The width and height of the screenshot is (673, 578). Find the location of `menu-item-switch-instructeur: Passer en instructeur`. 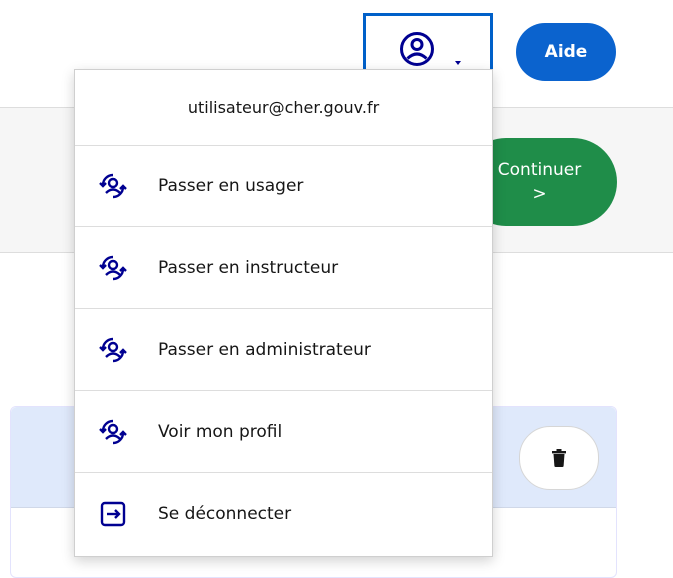

menu-item-switch-instructeur: Passer en instructeur is located at coordinates (283, 268).